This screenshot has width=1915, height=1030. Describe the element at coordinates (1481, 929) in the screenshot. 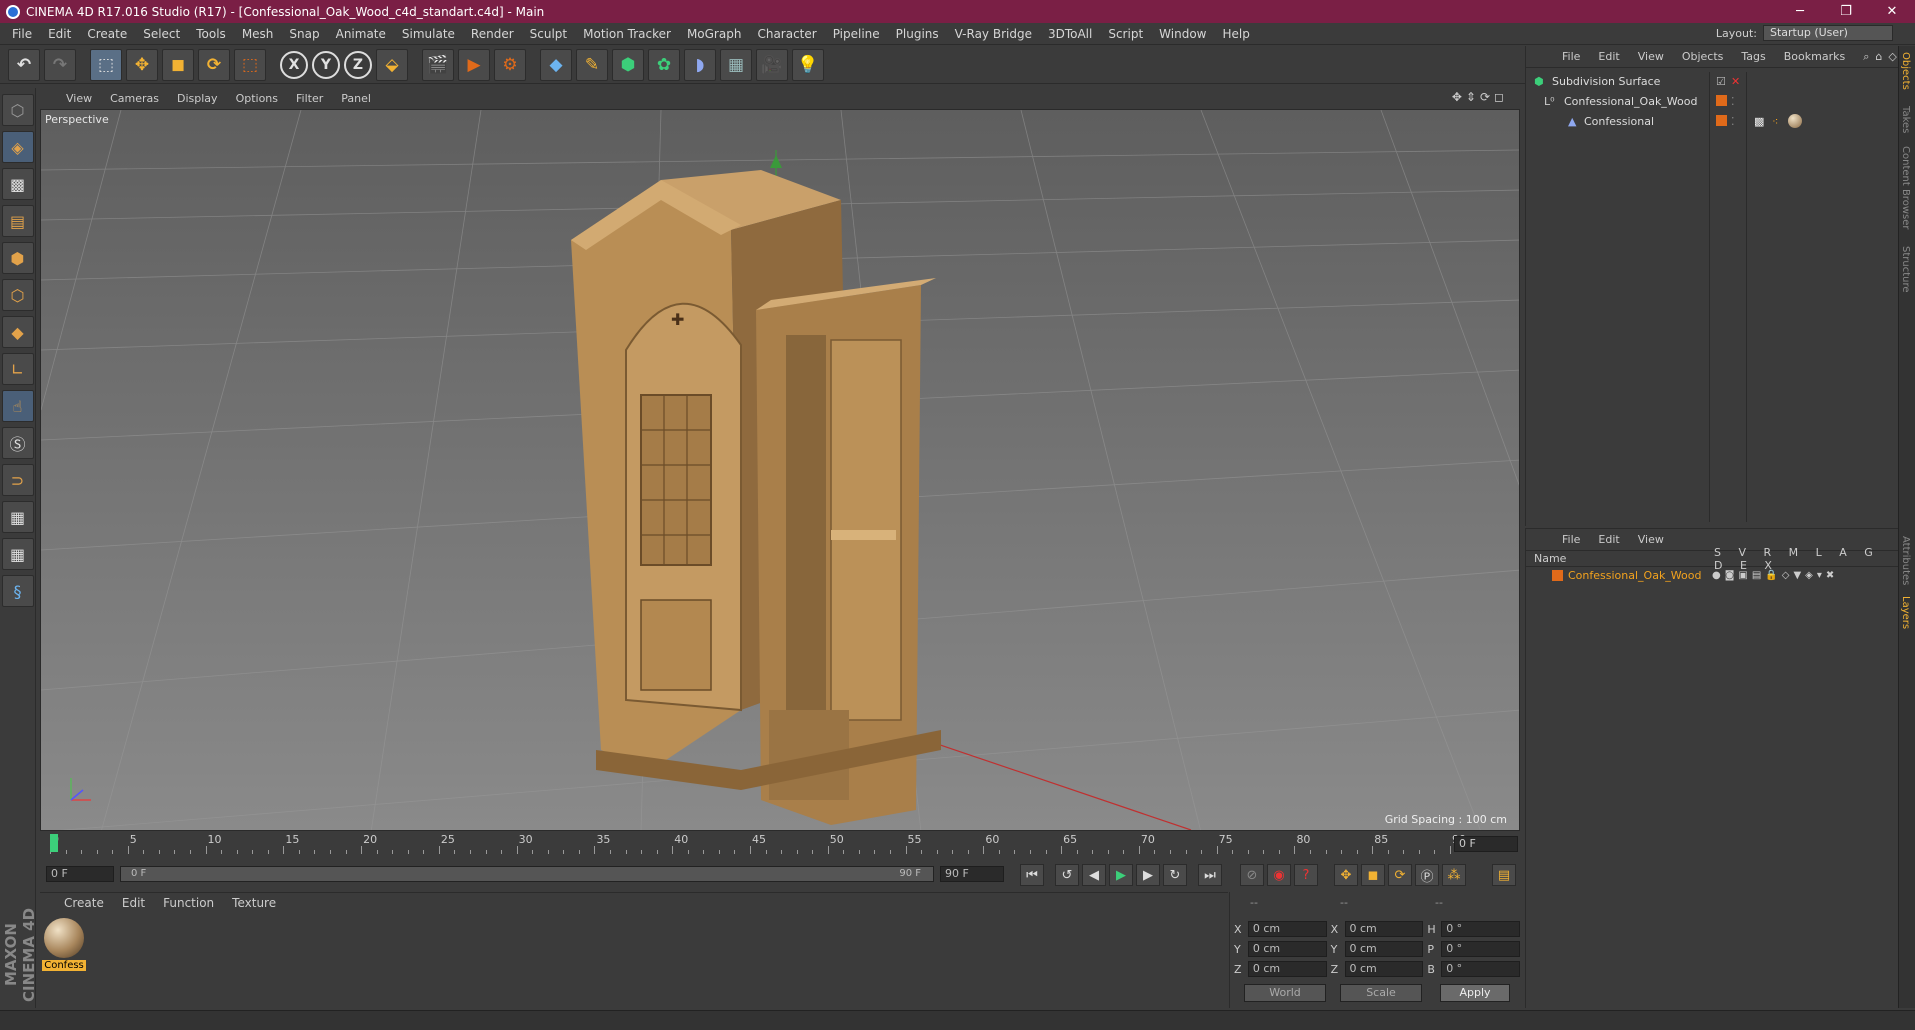

I see `rotation-h-field: 0 °` at that location.